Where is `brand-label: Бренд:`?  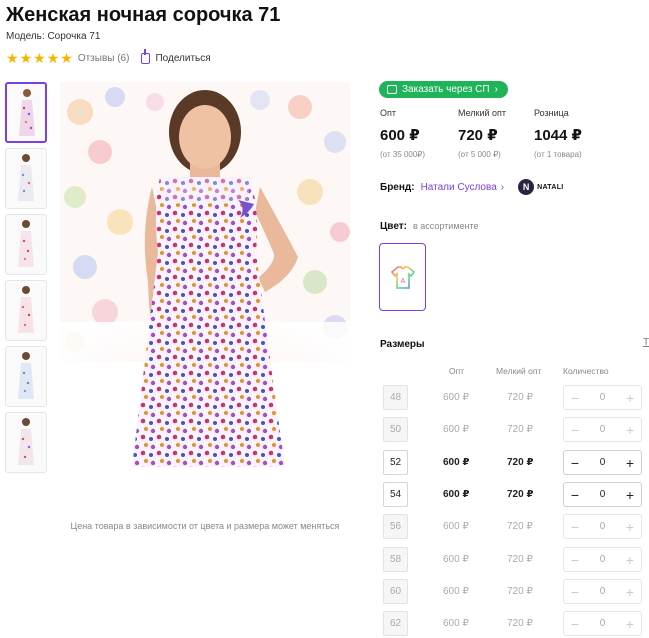 brand-label: Бренд: is located at coordinates (397, 187).